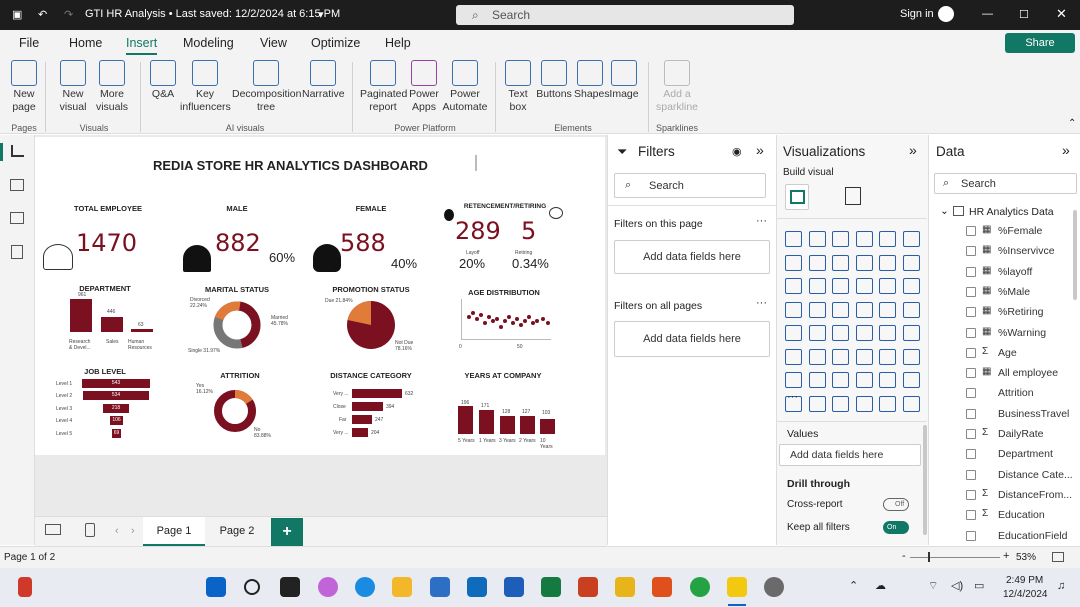 This screenshot has height=607, width=1080. I want to click on cloud-icon: ☁, so click(880, 585).